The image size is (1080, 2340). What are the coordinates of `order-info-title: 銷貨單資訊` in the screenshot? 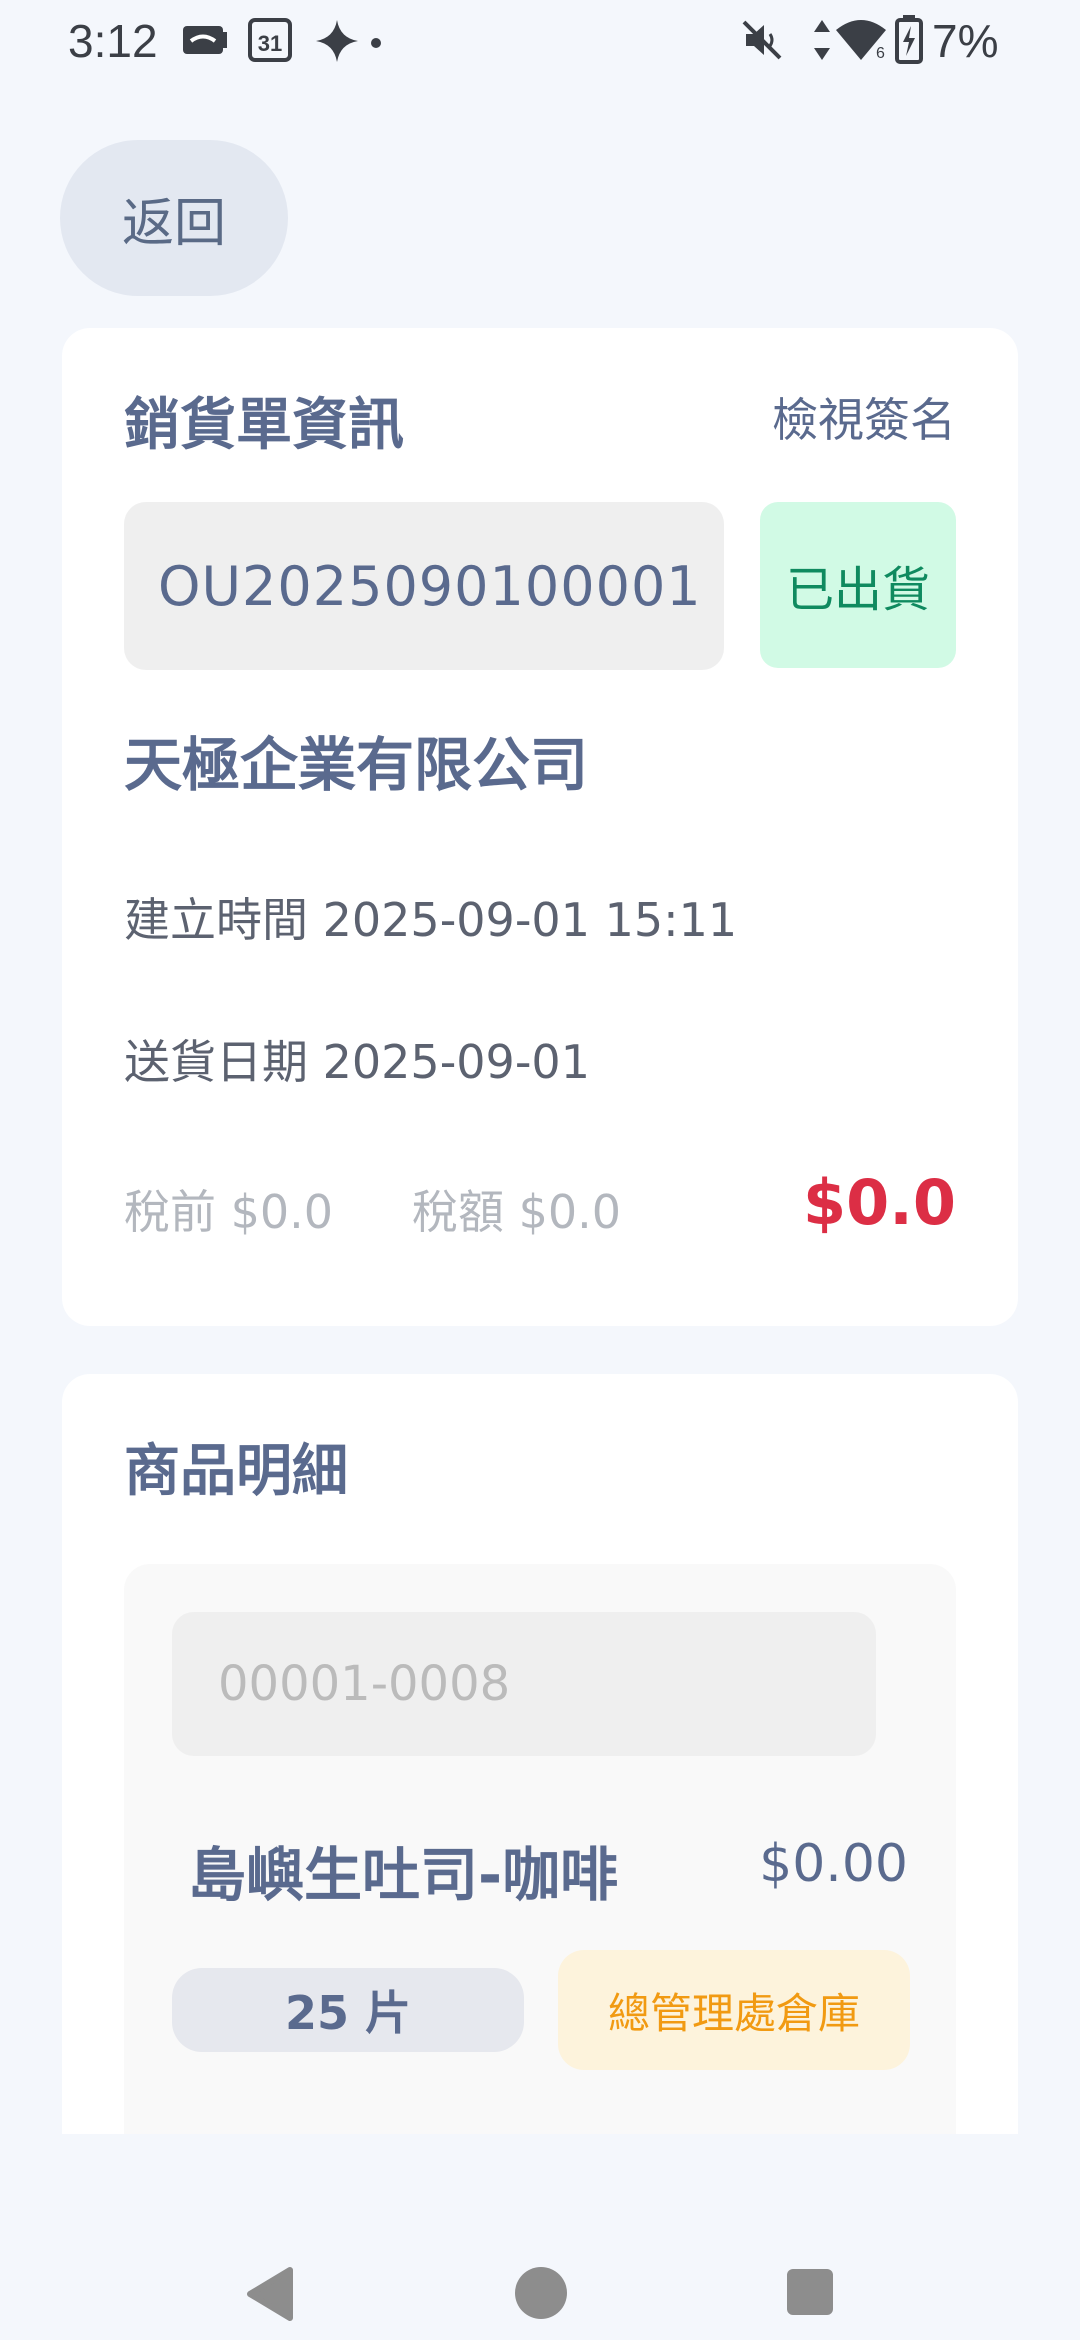 It's located at (264, 425).